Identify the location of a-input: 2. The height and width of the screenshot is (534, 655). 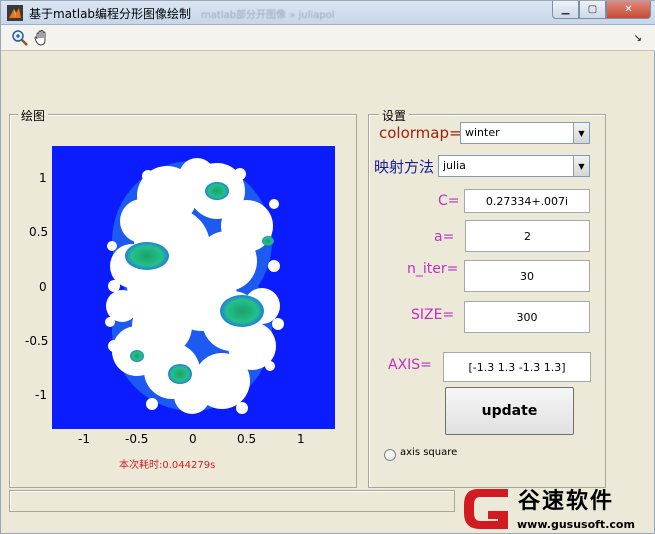
(527, 236).